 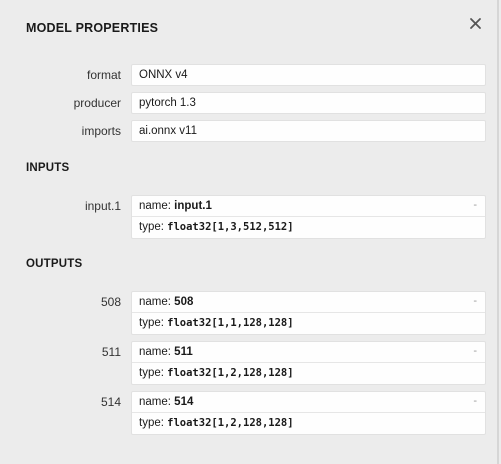 I want to click on argument-type-line: type: float32[1,1,128,128], so click(x=308, y=323).